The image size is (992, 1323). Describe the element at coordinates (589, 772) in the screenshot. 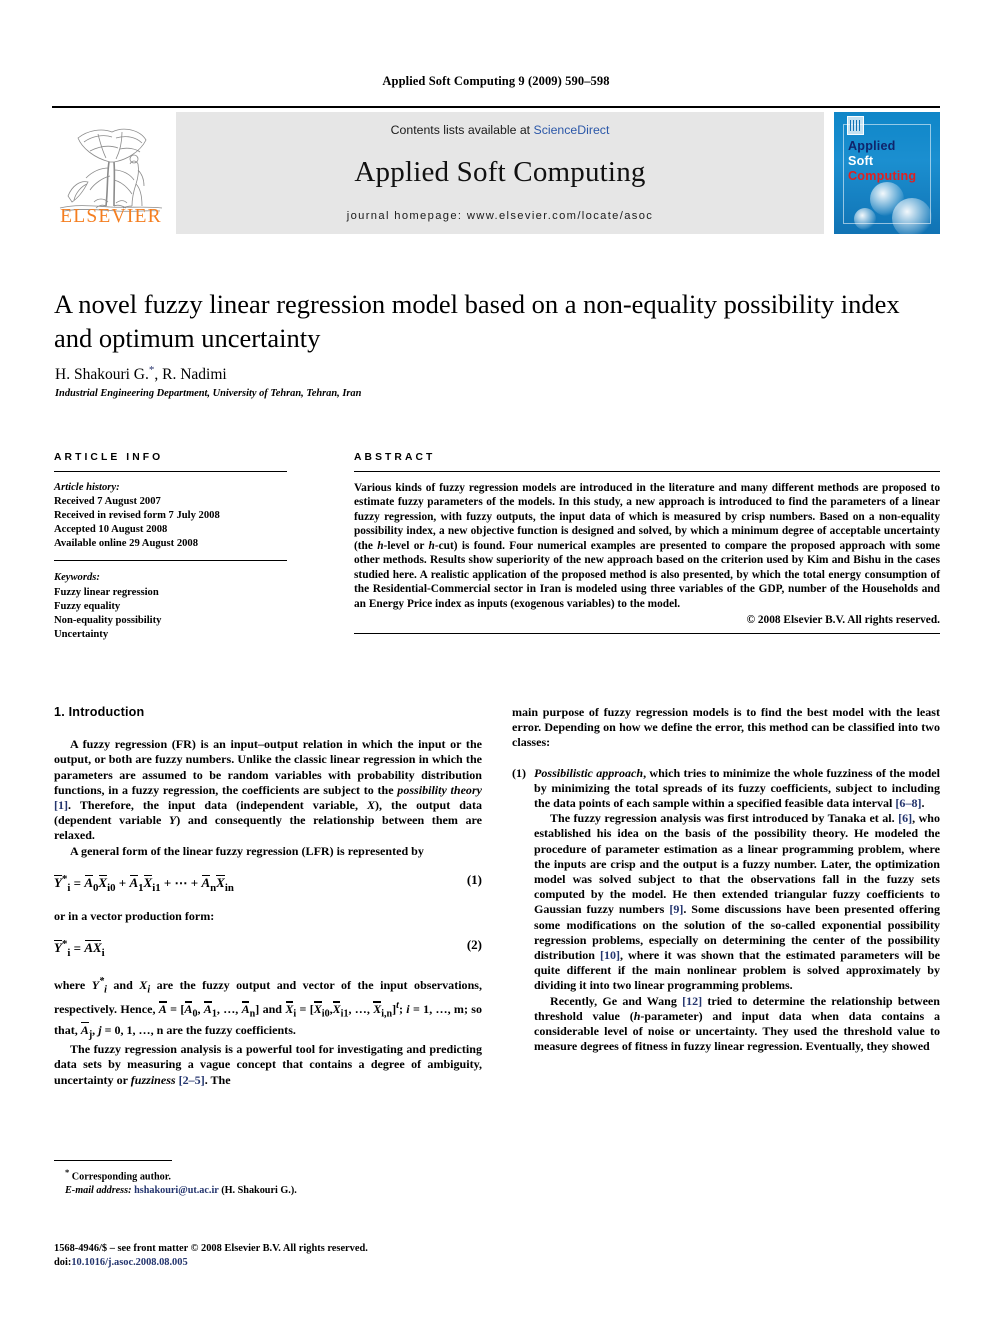

I see `emphasis-possibilistic-approach: Possibilistic approach` at that location.